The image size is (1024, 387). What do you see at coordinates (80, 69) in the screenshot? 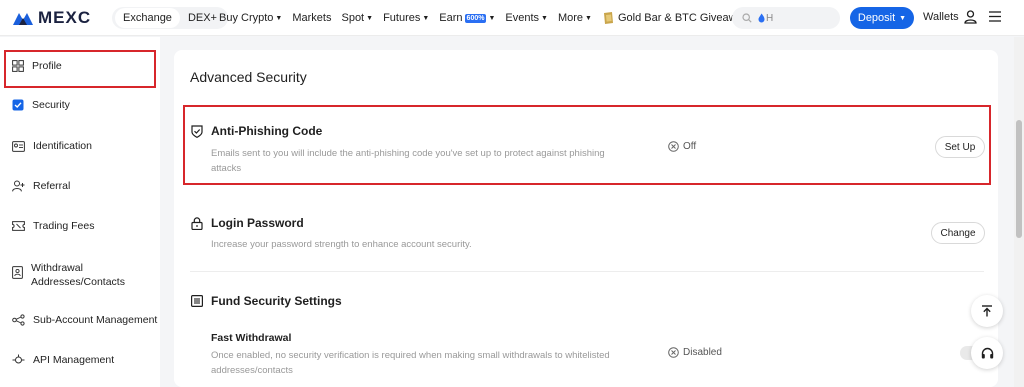
I see `active-item-highlight` at bounding box center [80, 69].